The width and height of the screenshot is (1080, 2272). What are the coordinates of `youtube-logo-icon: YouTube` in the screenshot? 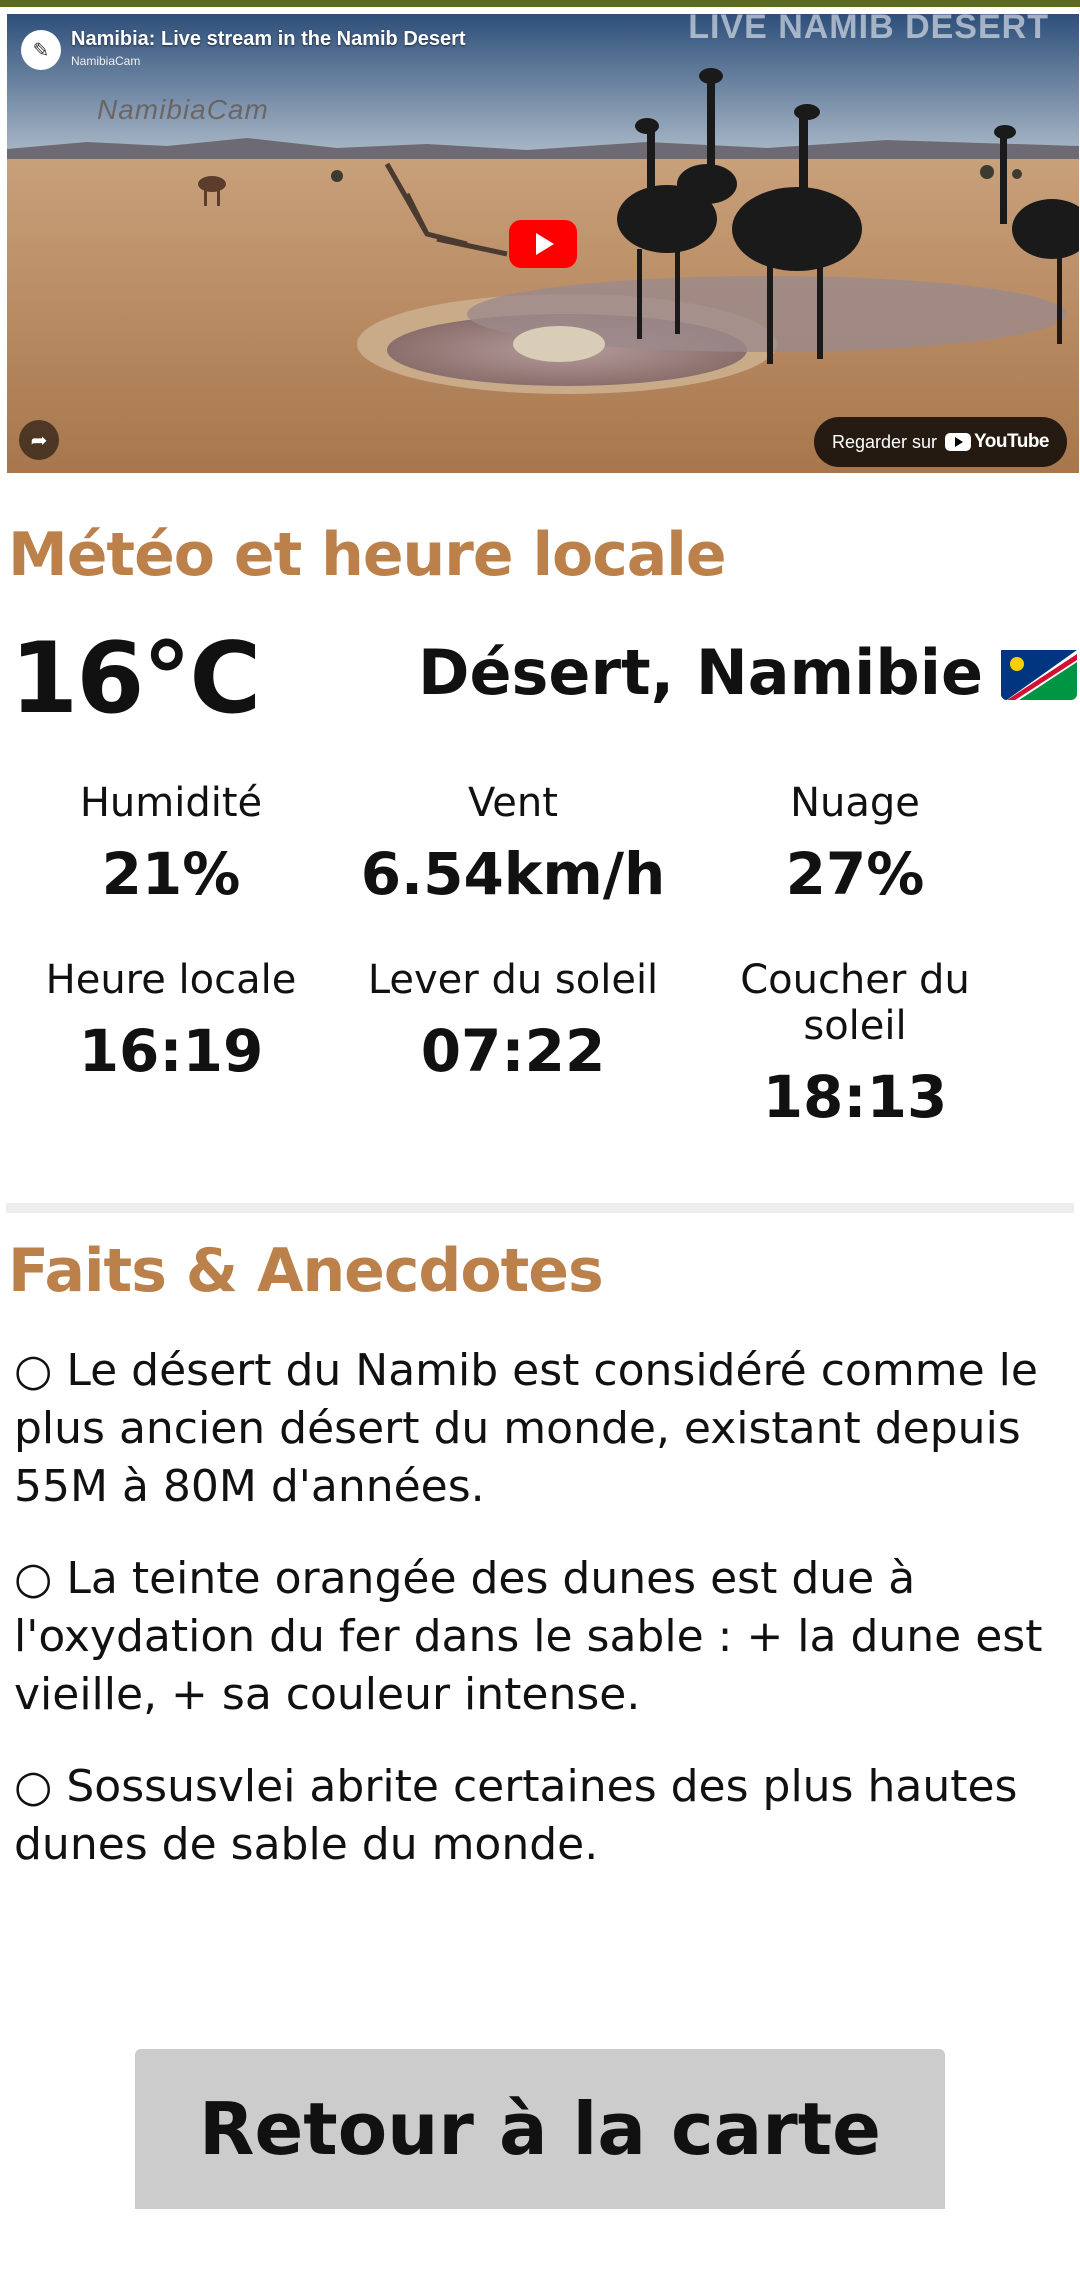 It's located at (997, 442).